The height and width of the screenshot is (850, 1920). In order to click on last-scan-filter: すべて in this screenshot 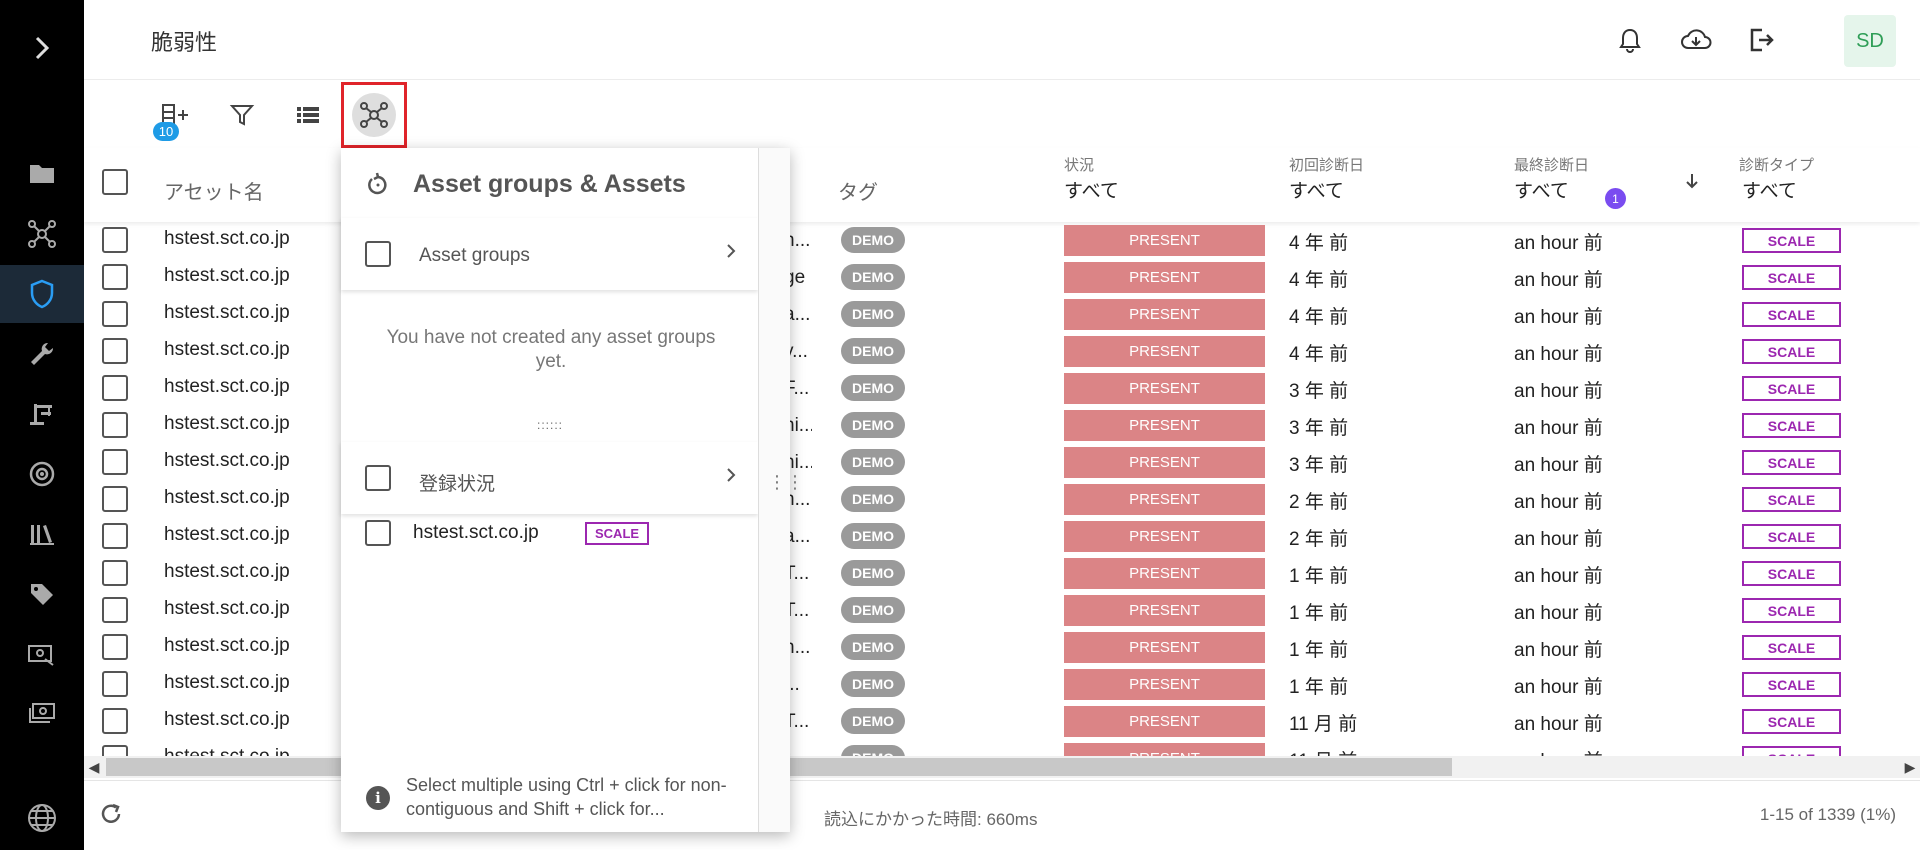, I will do `click(1541, 189)`.